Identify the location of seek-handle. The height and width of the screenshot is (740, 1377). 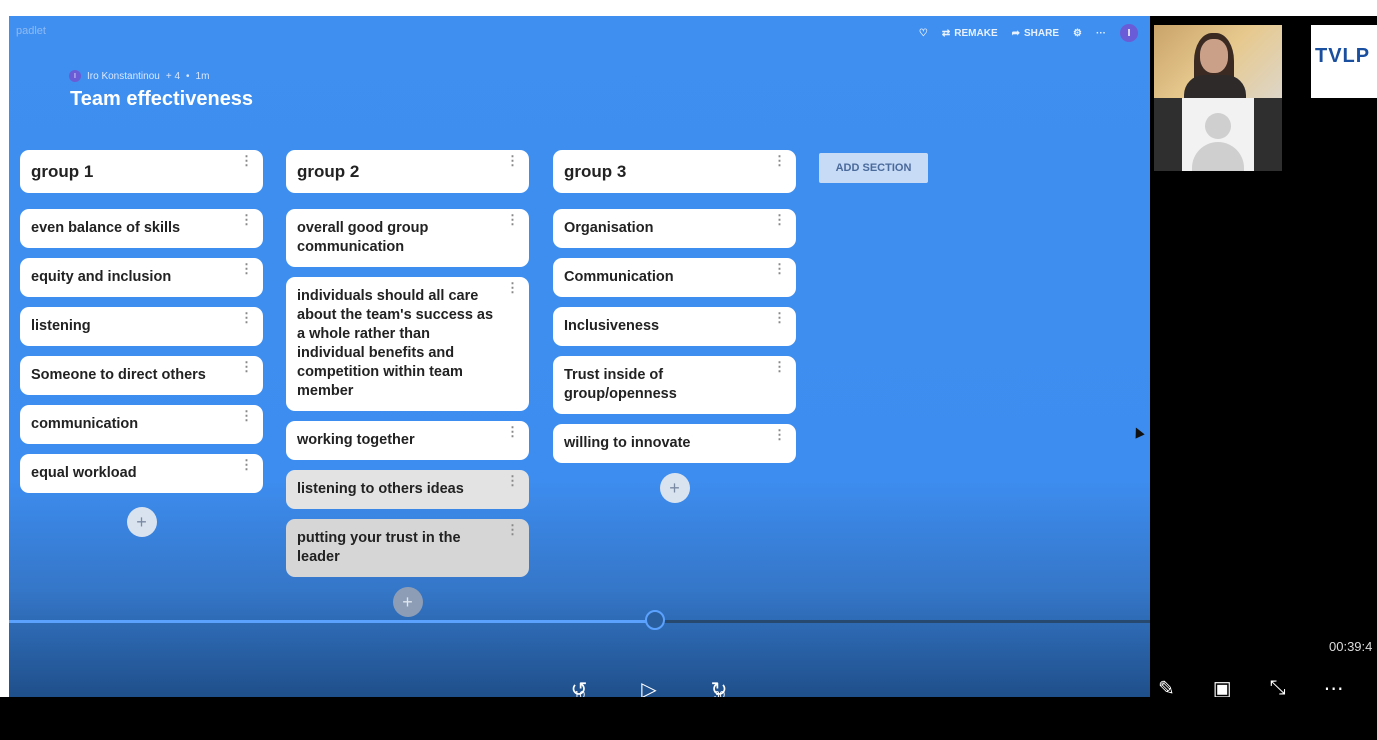
(655, 620).